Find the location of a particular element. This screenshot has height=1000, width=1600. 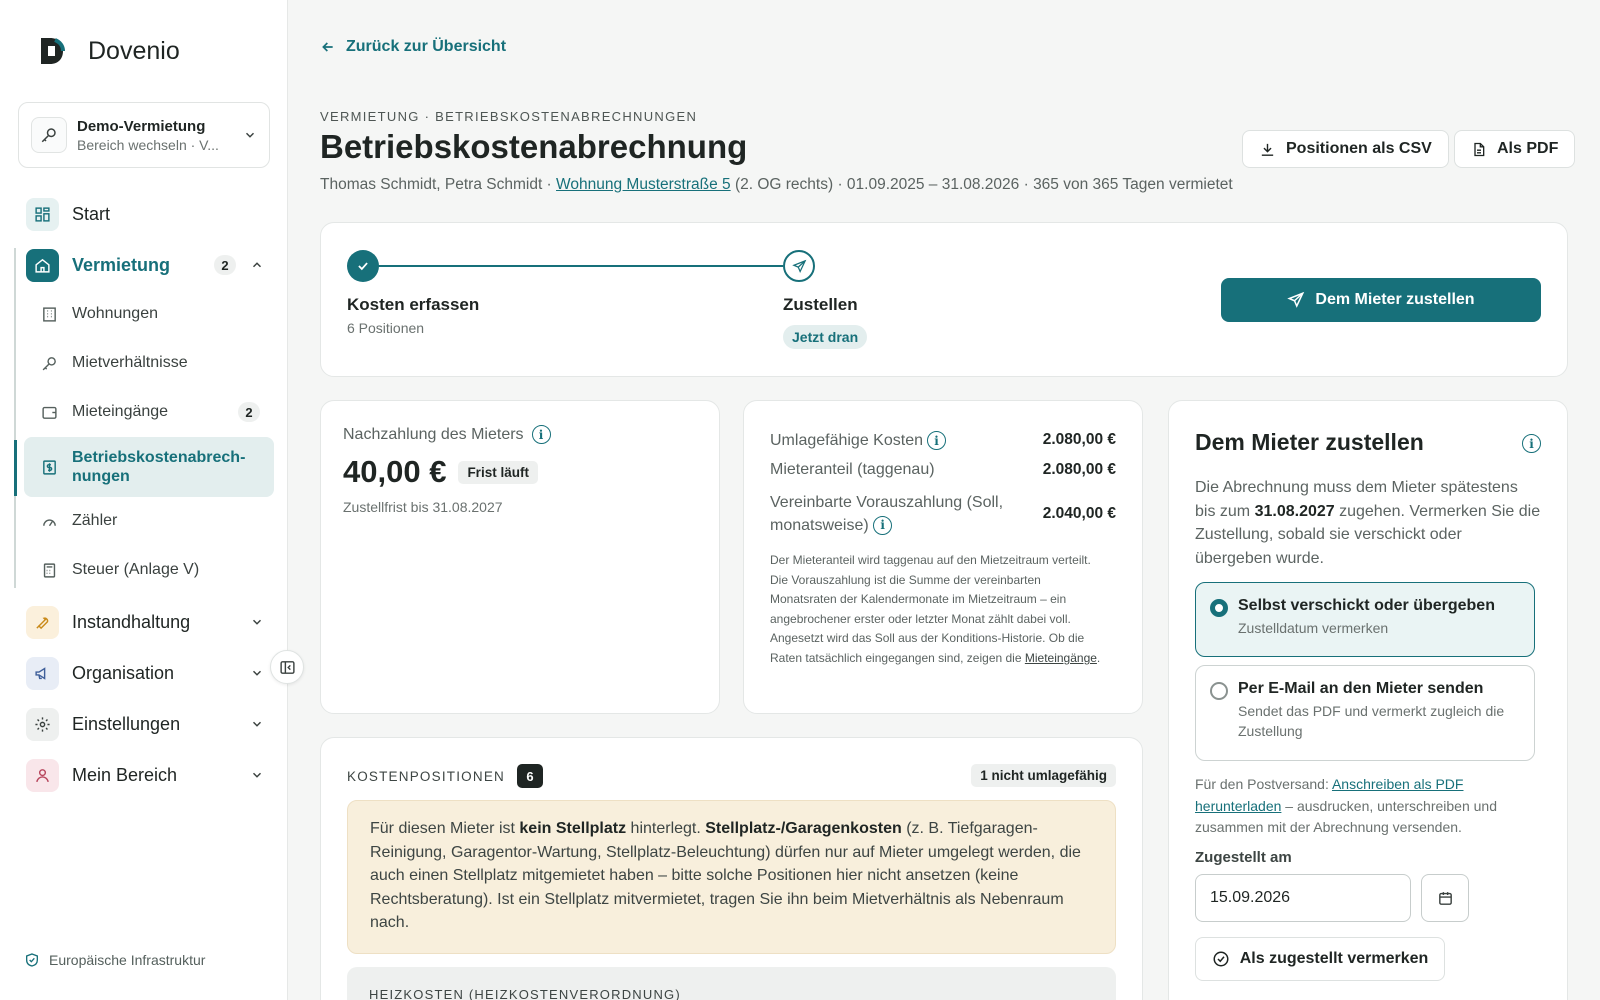

option-title: Per E-Mail an den Mieter senden is located at coordinates (1361, 688).